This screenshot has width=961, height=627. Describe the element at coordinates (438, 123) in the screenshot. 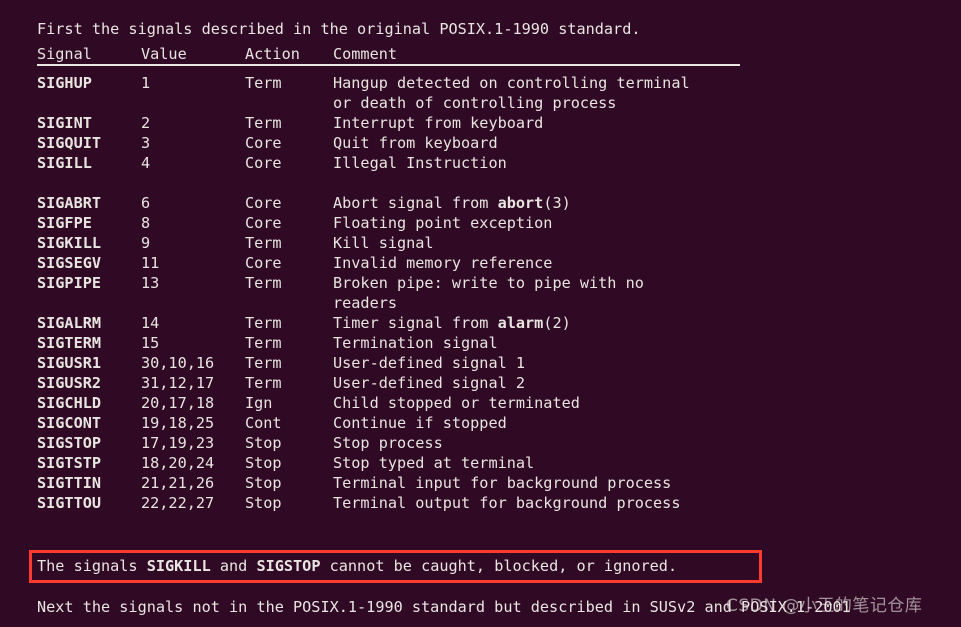

I see `cell-comment: Interrupt from keyboard` at that location.